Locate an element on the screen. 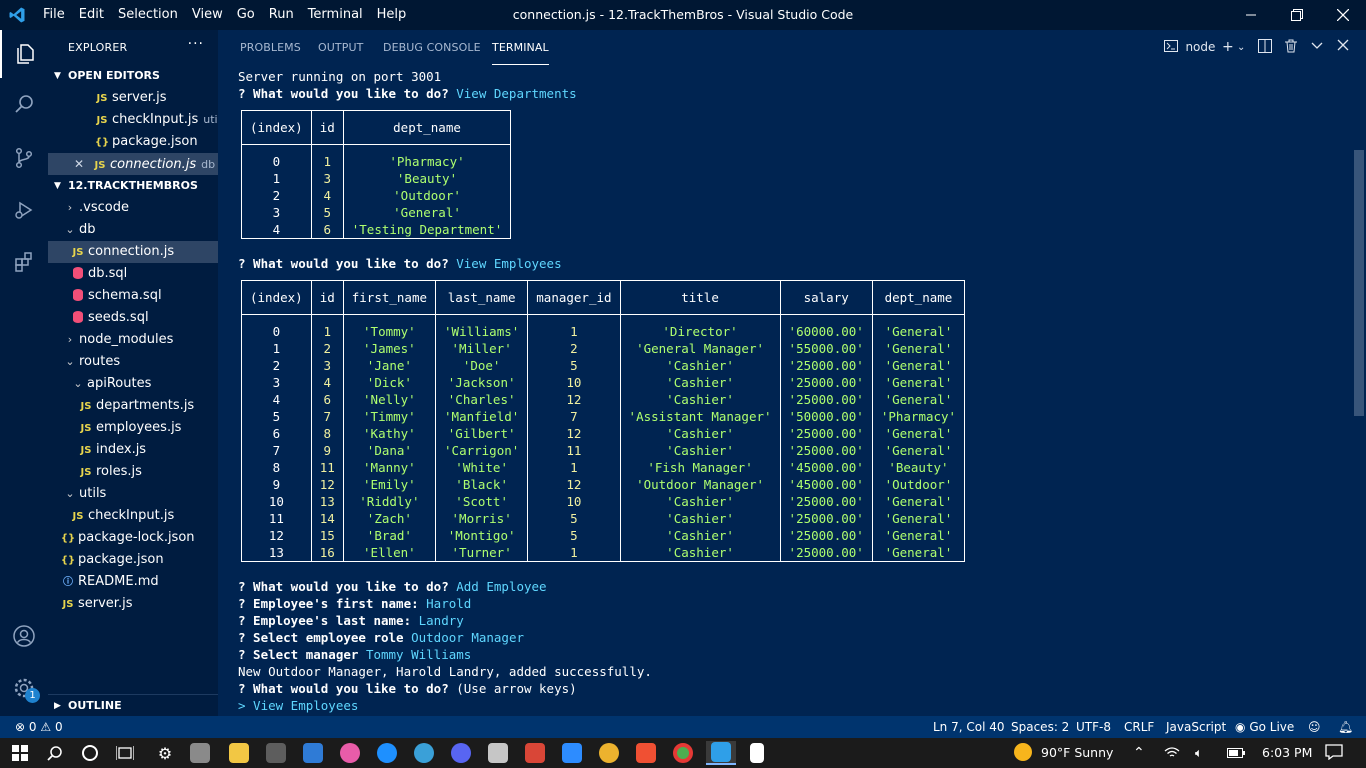  tree-file-readme: ⓘ README.md is located at coordinates (133, 582).